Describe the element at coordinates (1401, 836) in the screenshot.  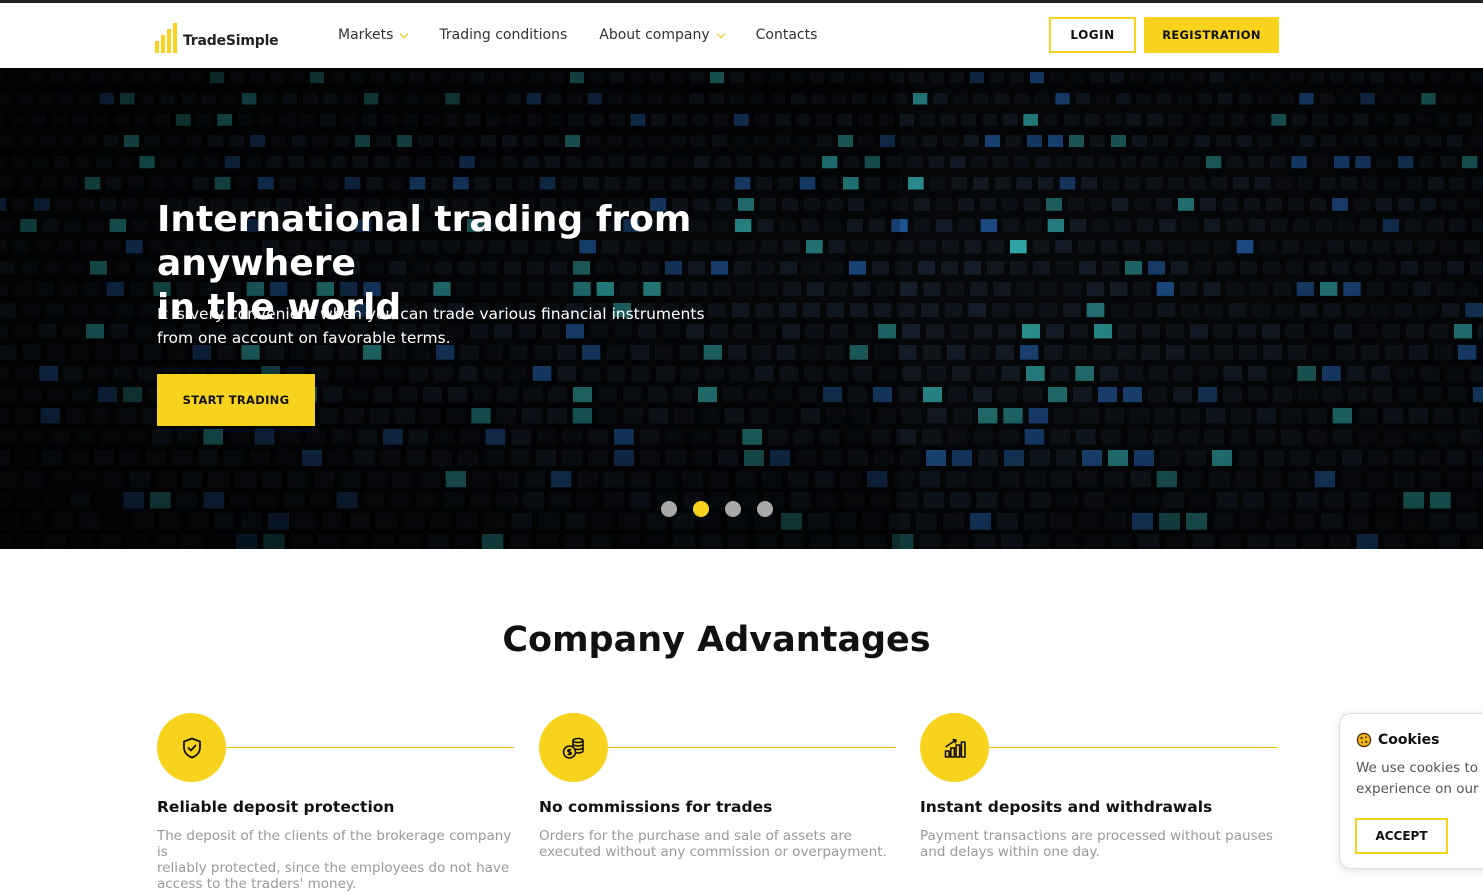
I see `accept-cookies-button: ACCEPT` at that location.